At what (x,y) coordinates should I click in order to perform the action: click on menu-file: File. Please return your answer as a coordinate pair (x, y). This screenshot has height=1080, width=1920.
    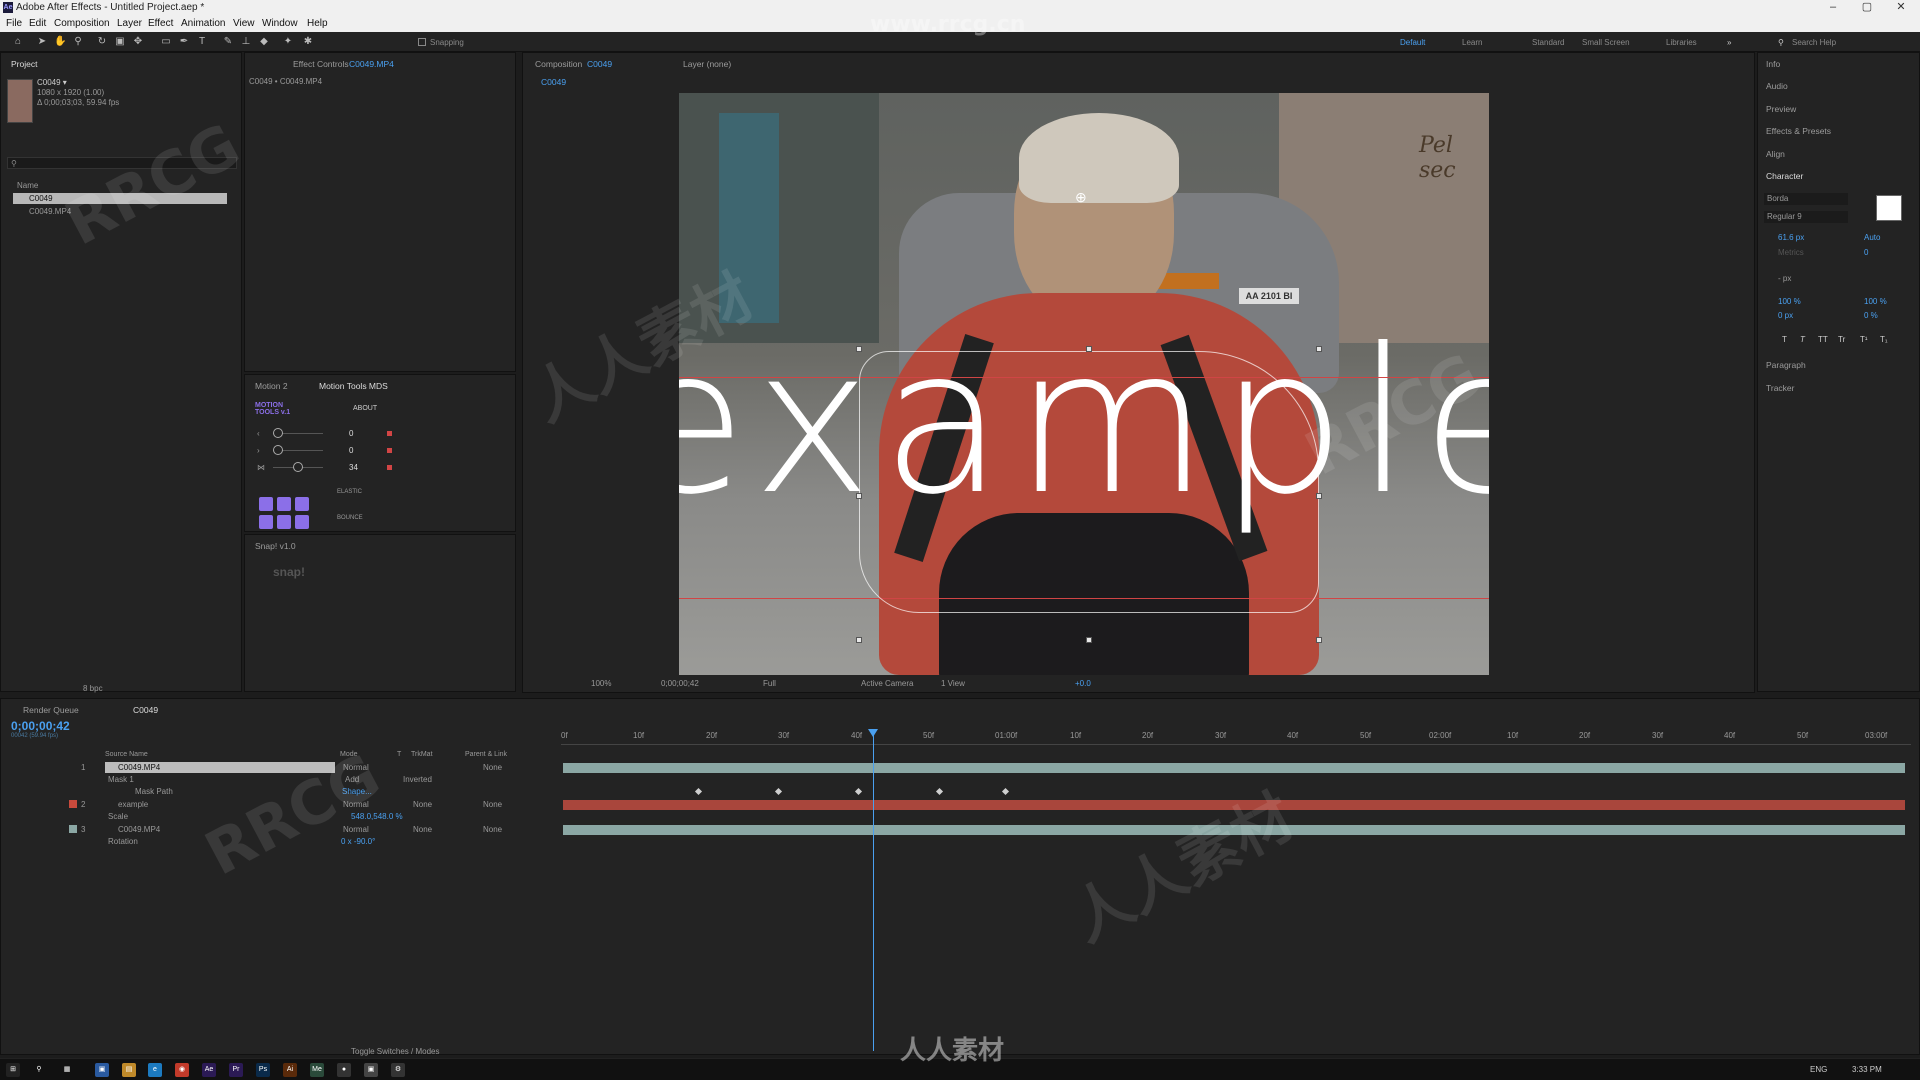
    Looking at the image, I should click on (14, 23).